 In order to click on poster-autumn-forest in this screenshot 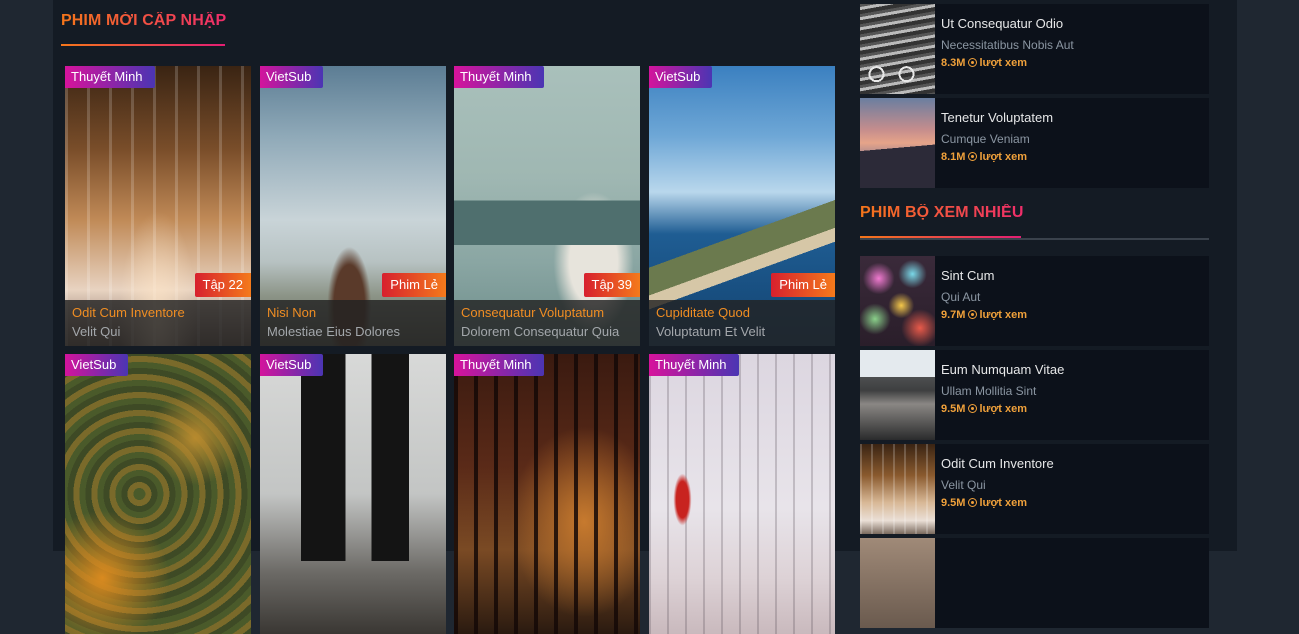, I will do `click(158, 494)`.